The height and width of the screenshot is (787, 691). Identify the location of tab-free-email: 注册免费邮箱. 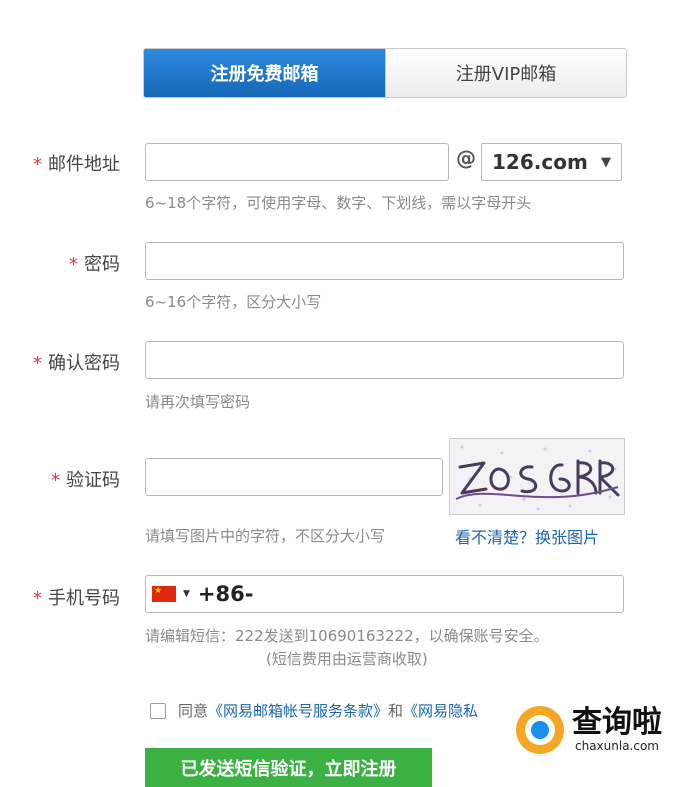
(264, 73).